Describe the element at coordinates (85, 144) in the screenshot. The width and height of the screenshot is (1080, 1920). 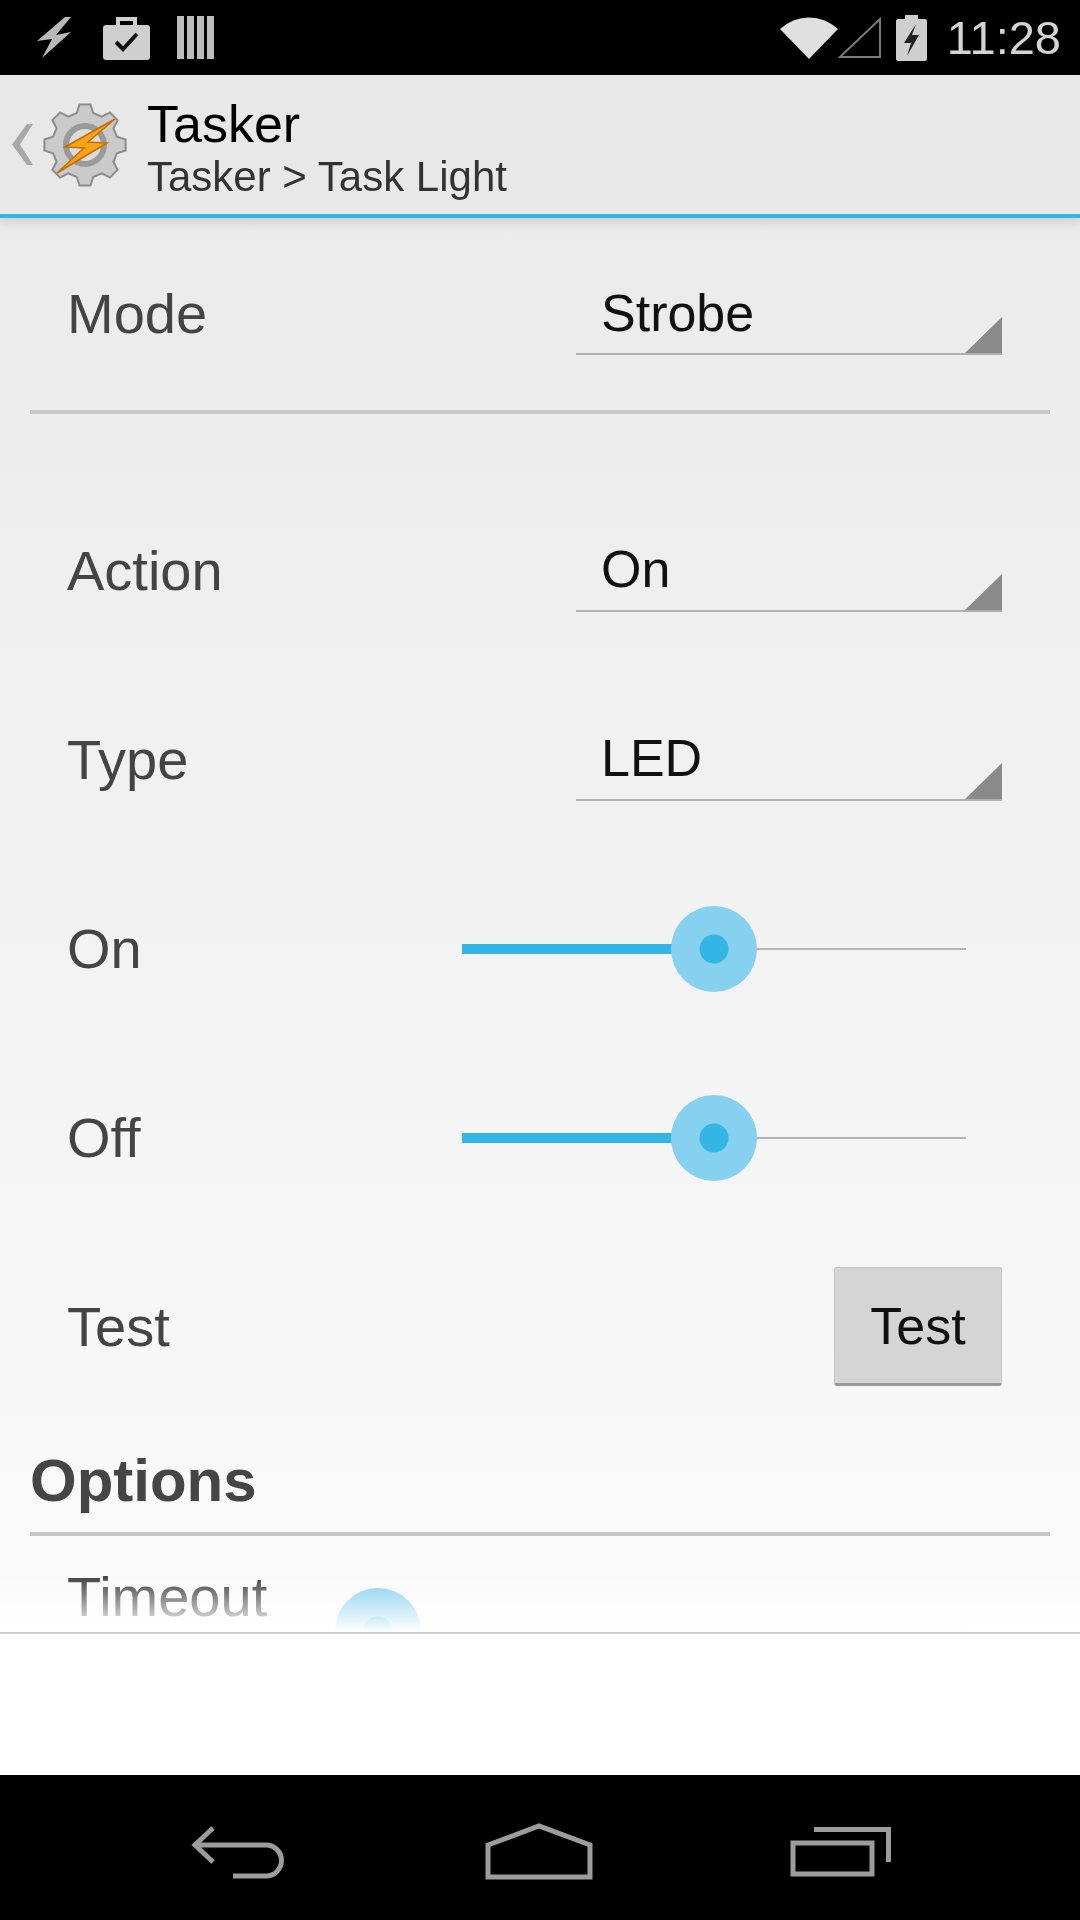
I see `gear-bolt-icon` at that location.